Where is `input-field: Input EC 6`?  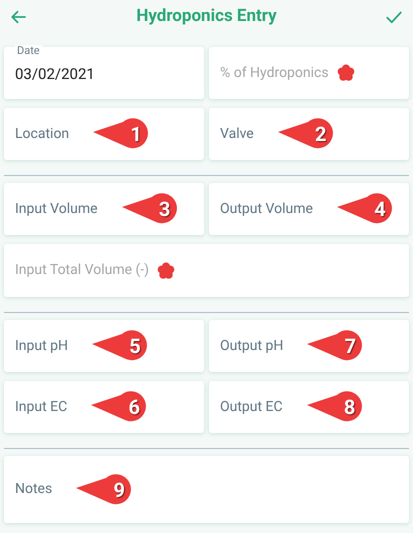
input-field: Input EC 6 is located at coordinates (104, 407).